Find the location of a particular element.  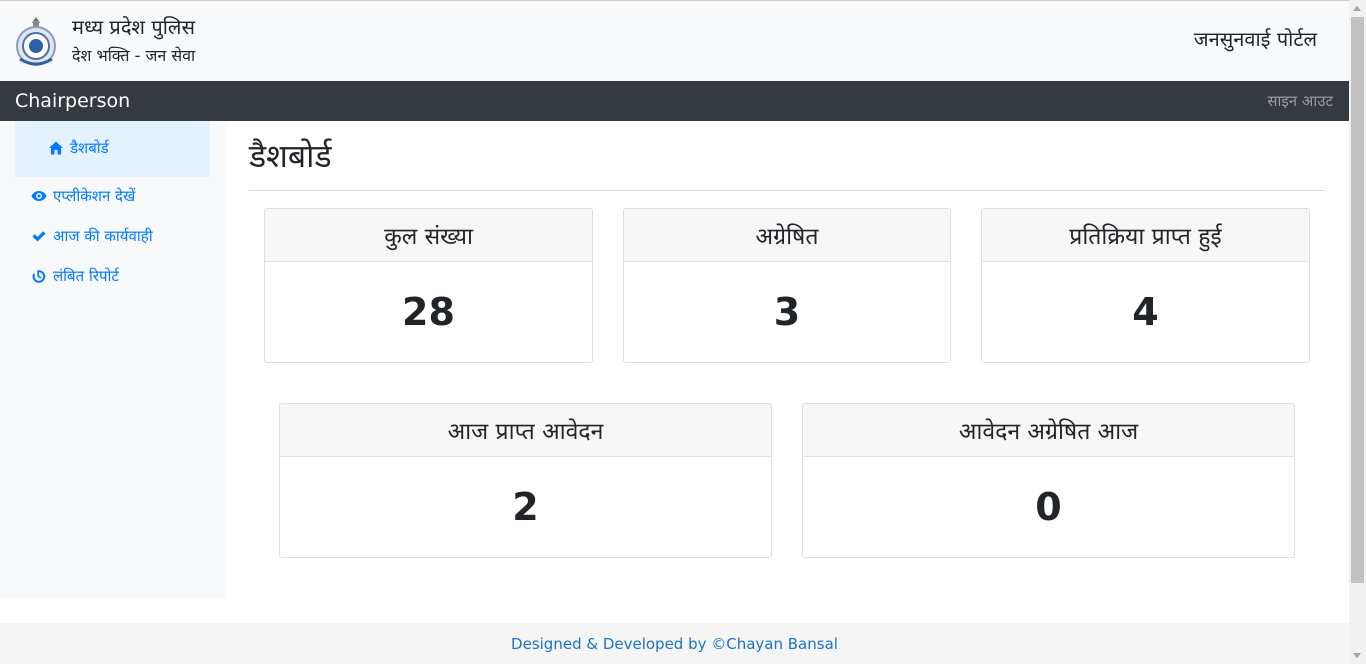

card-header: प्रतिक्रिया प्राप्त हुई is located at coordinates (1145, 235).